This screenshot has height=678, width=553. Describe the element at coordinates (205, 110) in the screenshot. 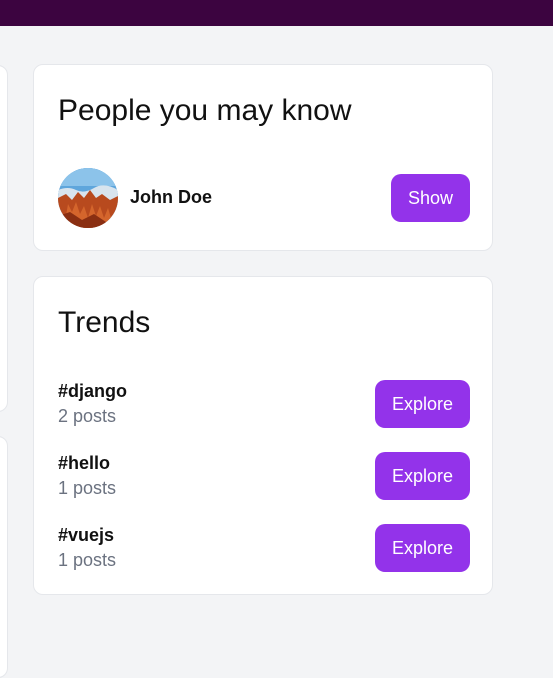

I see `card-title: People you may know` at that location.